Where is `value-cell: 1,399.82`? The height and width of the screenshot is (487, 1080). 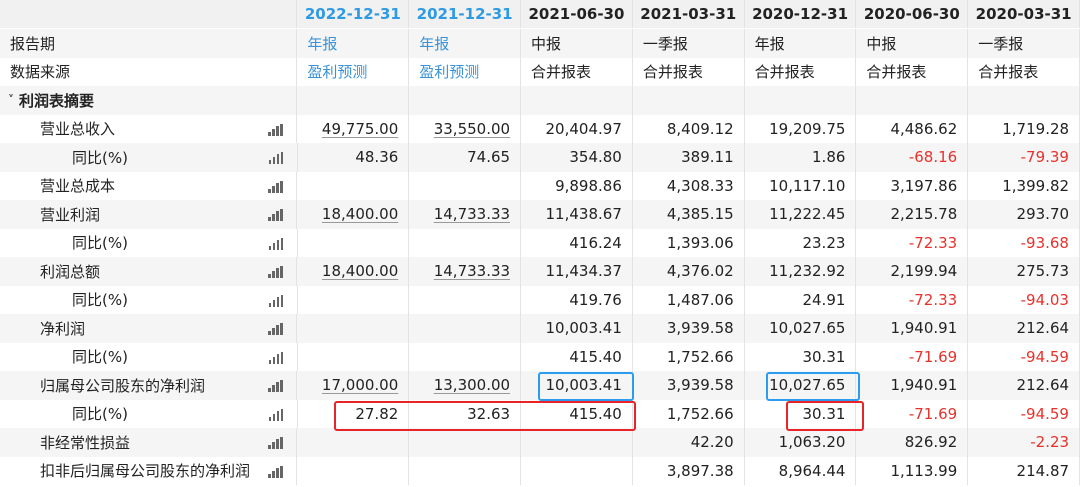
value-cell: 1,399.82 is located at coordinates (1024, 185).